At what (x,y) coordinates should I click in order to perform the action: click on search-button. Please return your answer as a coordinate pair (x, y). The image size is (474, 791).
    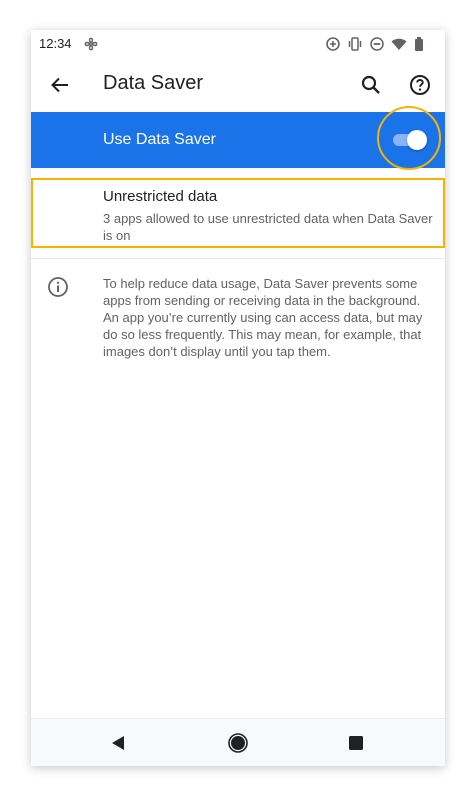
    Looking at the image, I should click on (371, 85).